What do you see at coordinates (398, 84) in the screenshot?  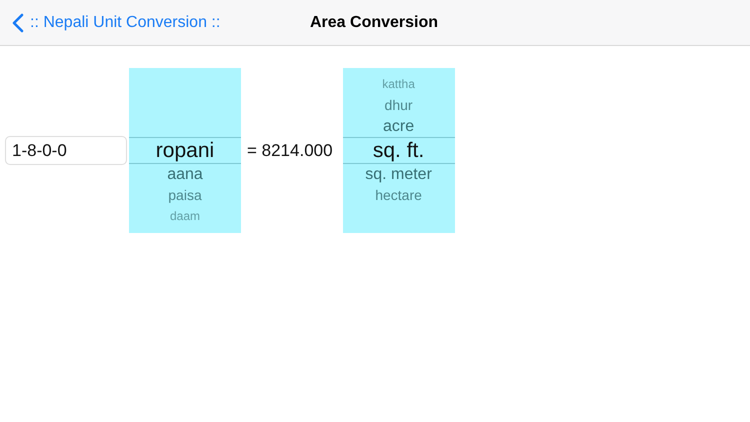 I see `picker-option: kattha` at bounding box center [398, 84].